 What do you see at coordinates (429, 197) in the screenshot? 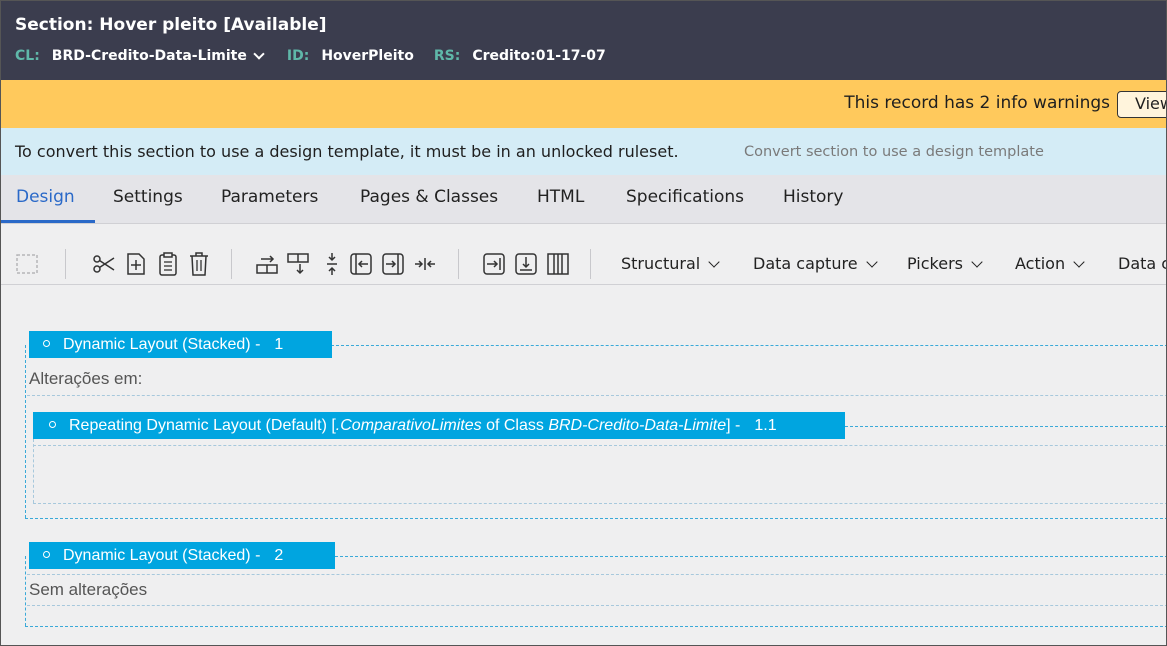
I see `tab-pages-classes: Pages & Classes` at bounding box center [429, 197].